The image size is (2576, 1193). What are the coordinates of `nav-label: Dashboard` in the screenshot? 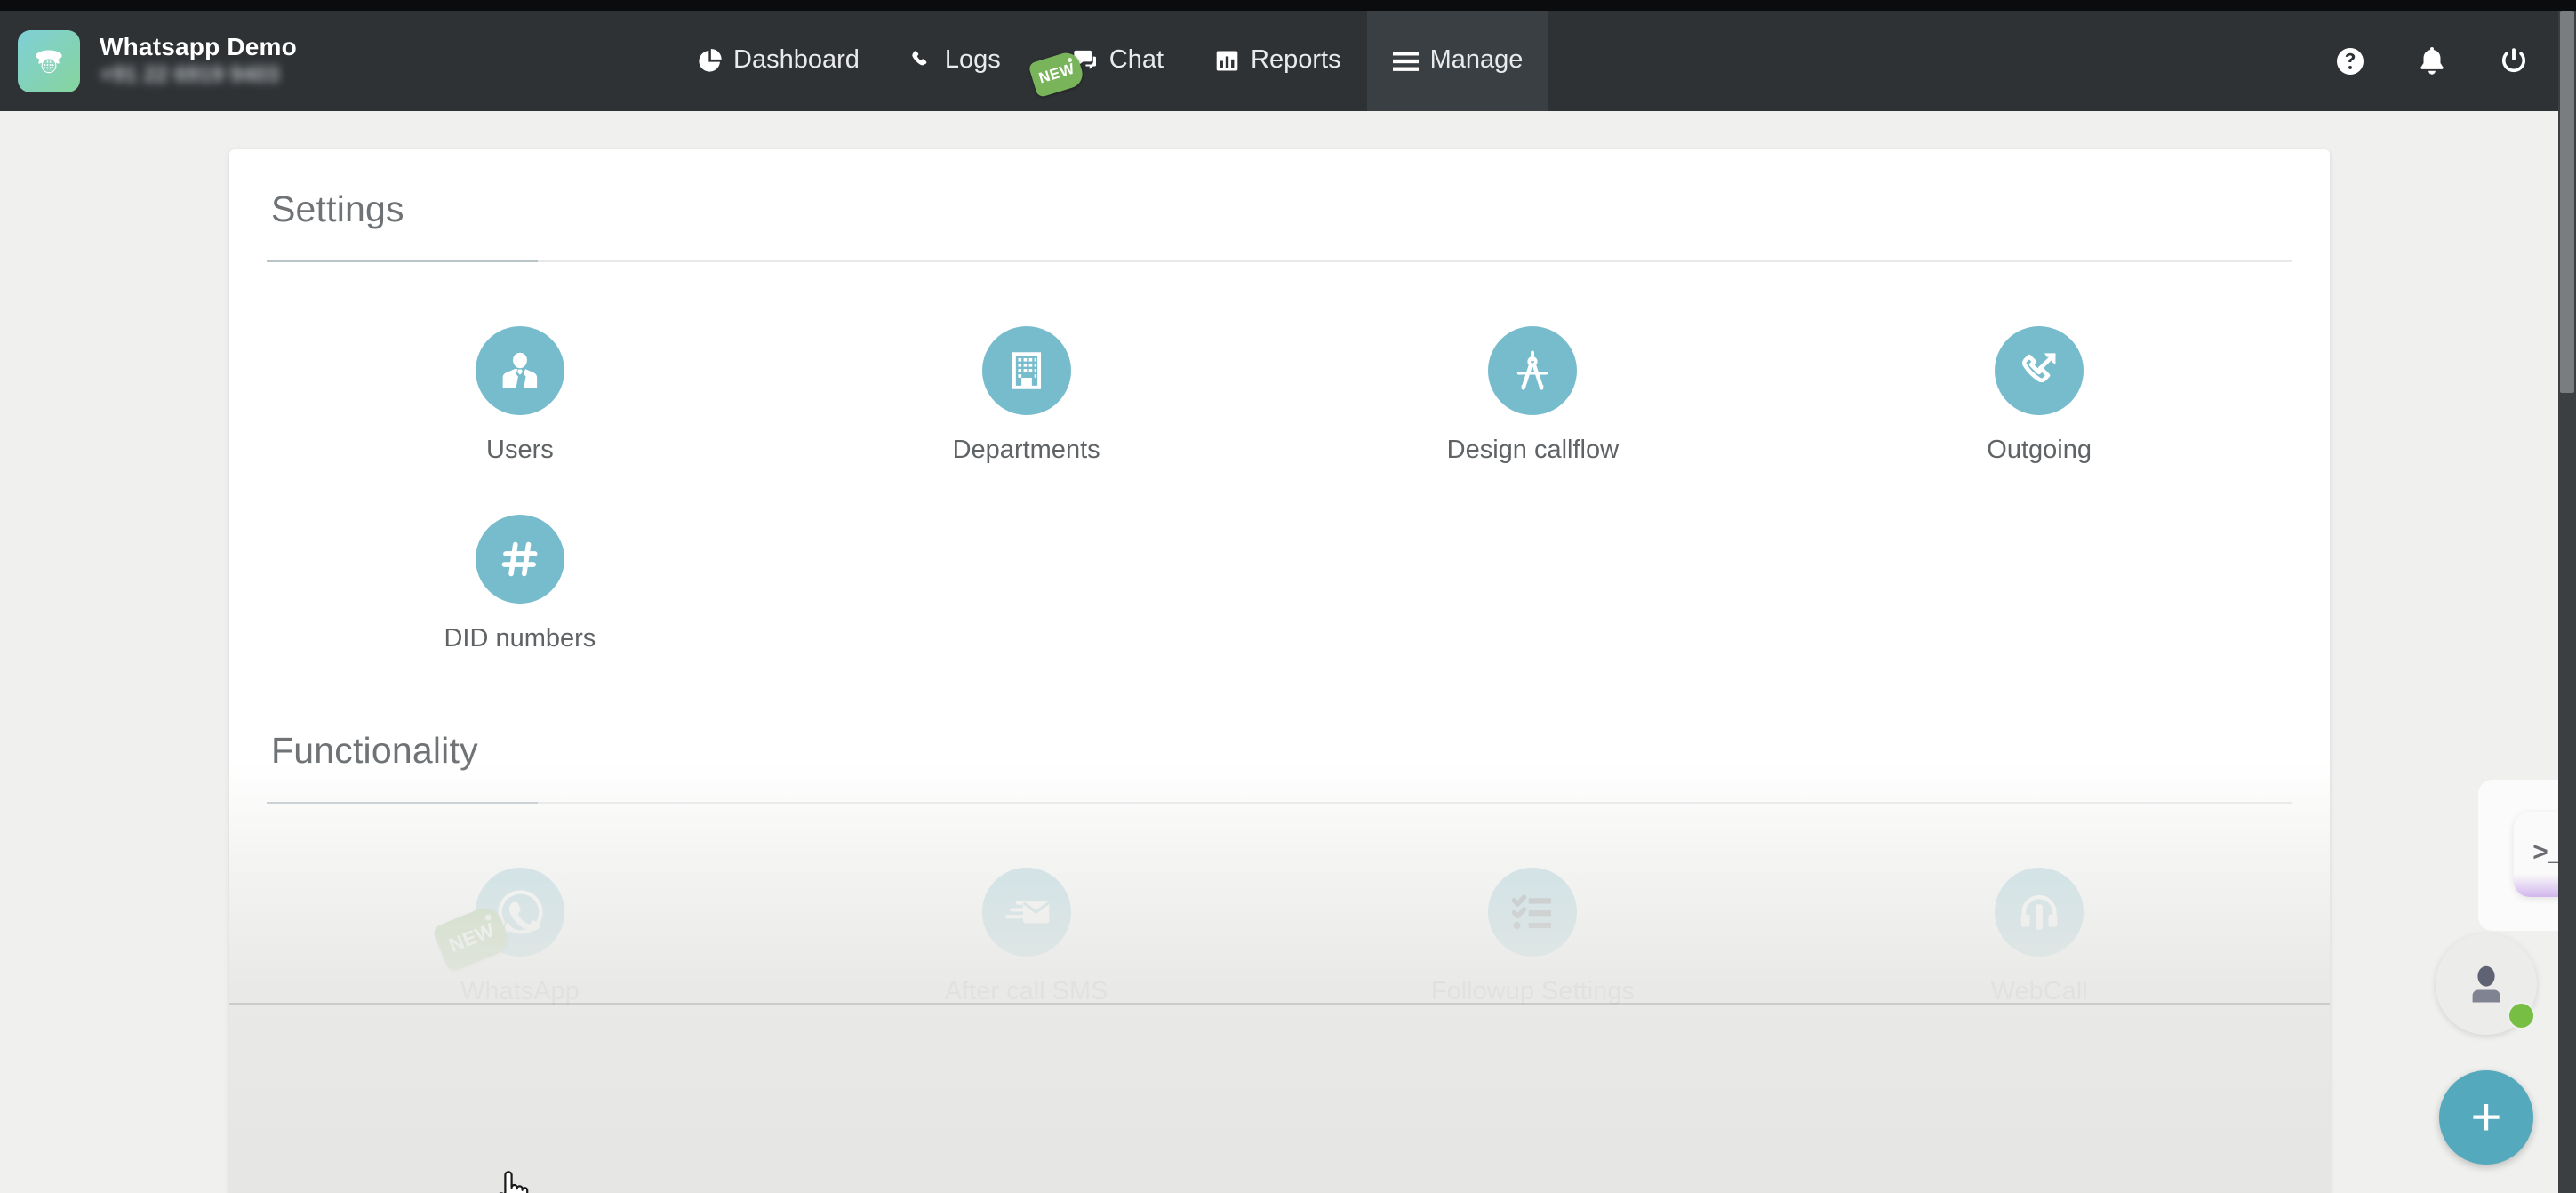 It's located at (796, 59).